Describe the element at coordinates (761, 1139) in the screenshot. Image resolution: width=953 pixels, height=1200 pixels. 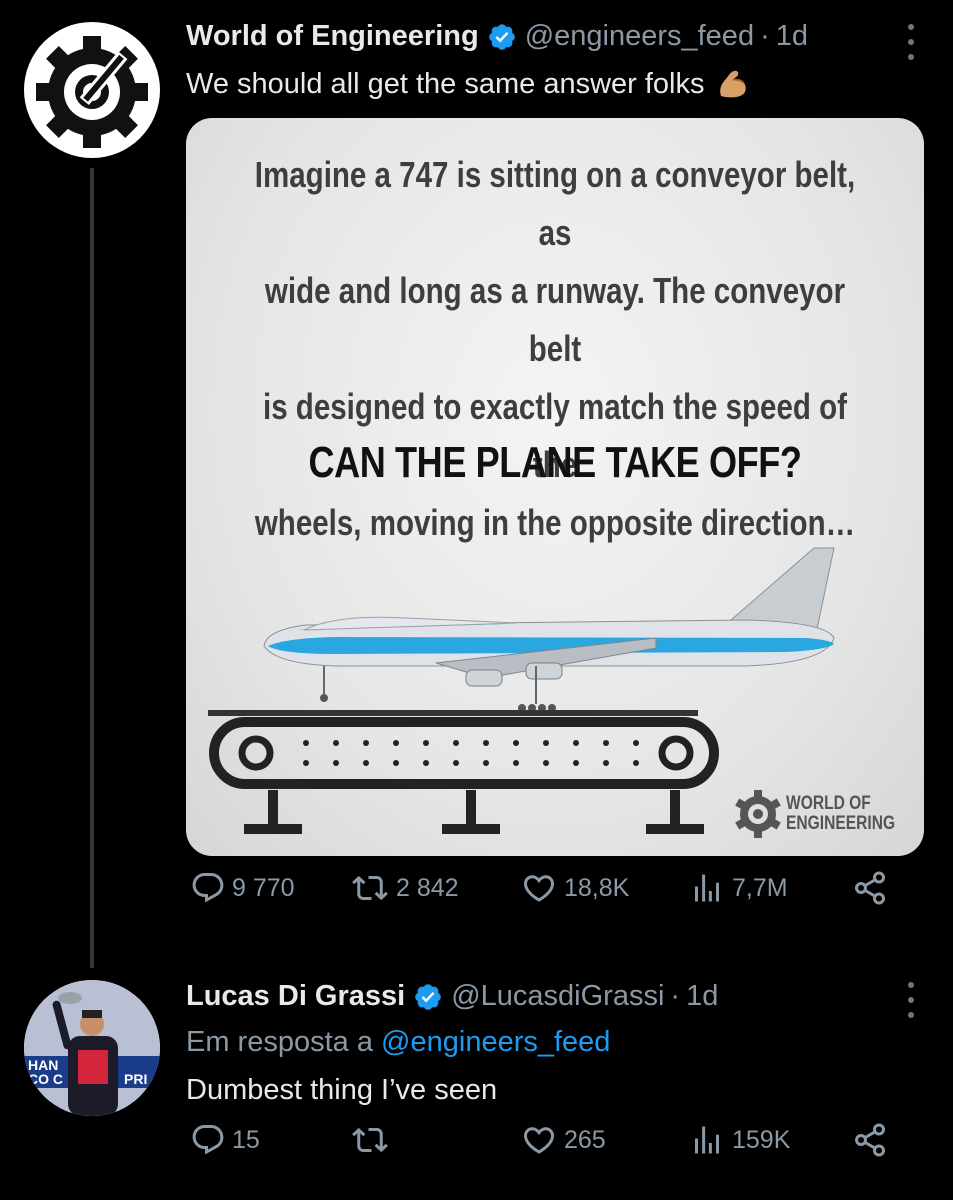
I see `views-count: 159K` at that location.